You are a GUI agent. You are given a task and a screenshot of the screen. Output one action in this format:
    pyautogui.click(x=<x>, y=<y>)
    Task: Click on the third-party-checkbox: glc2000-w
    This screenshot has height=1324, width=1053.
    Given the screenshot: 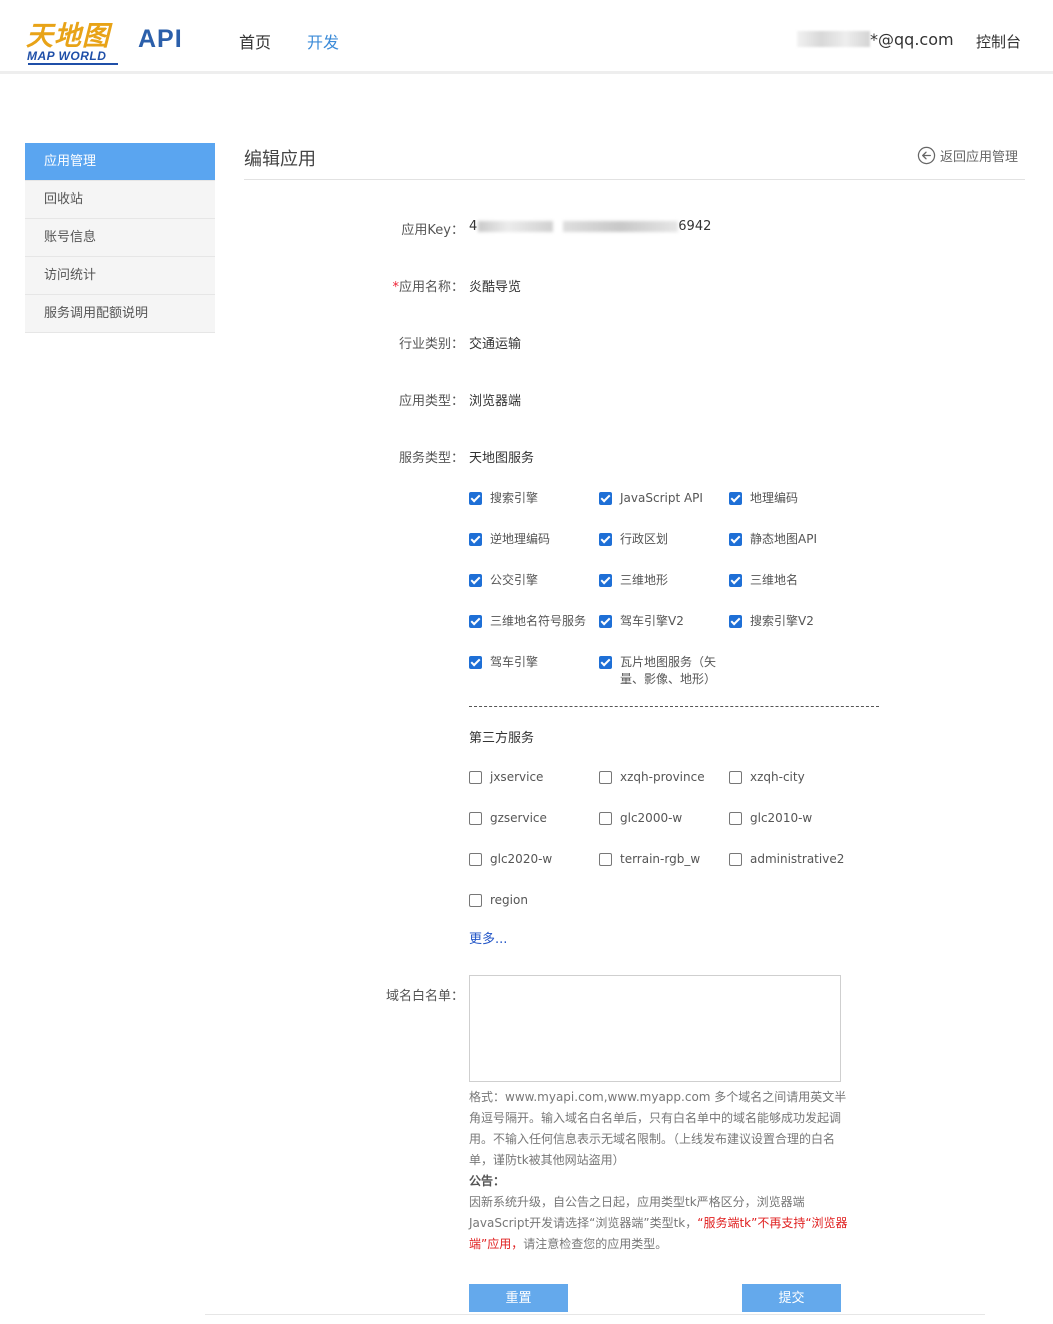 What is the action you would take?
    pyautogui.click(x=640, y=818)
    